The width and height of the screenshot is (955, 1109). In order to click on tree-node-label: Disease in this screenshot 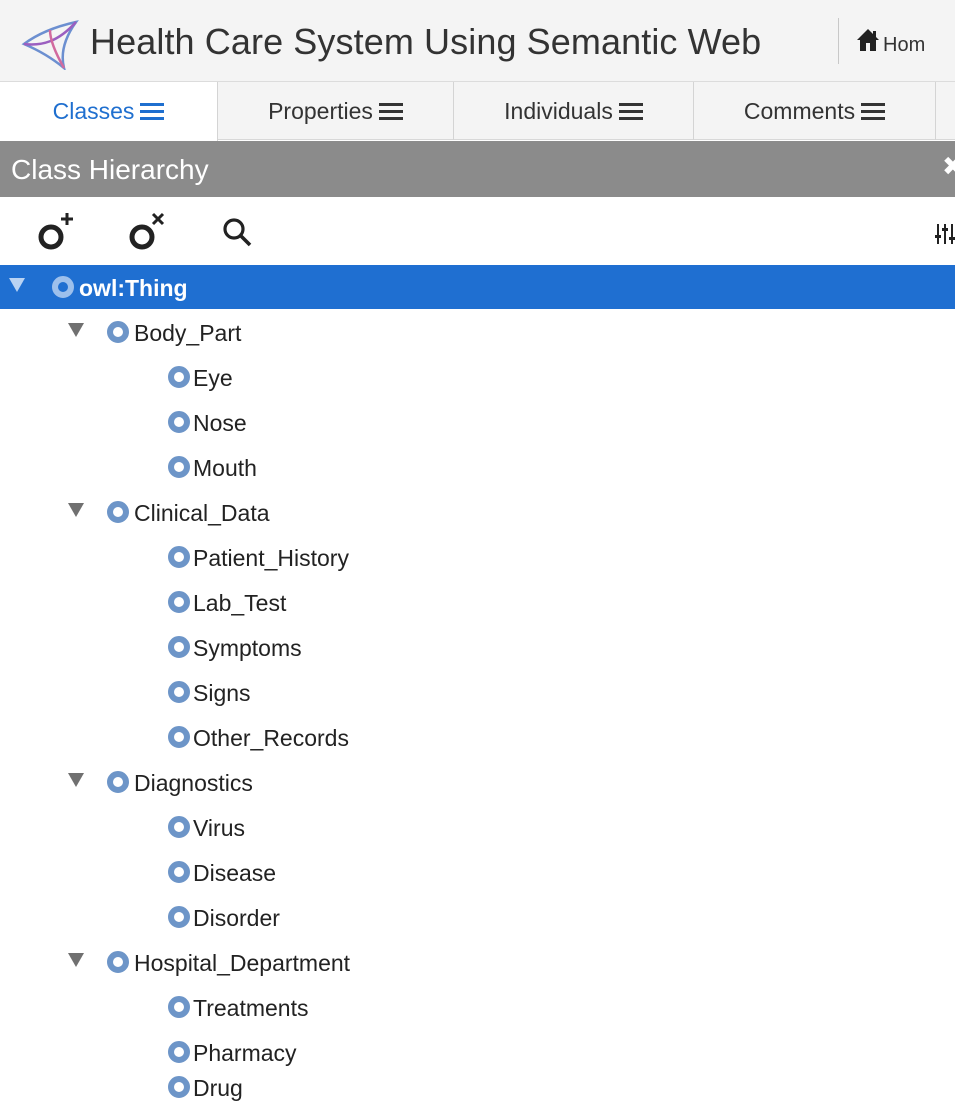, I will do `click(235, 873)`.